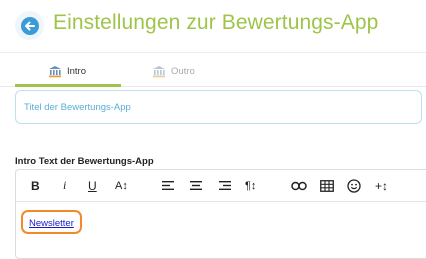 Image resolution: width=426 pixels, height=259 pixels. What do you see at coordinates (183, 71) in the screenshot?
I see `tab-outro-label: Outro` at bounding box center [183, 71].